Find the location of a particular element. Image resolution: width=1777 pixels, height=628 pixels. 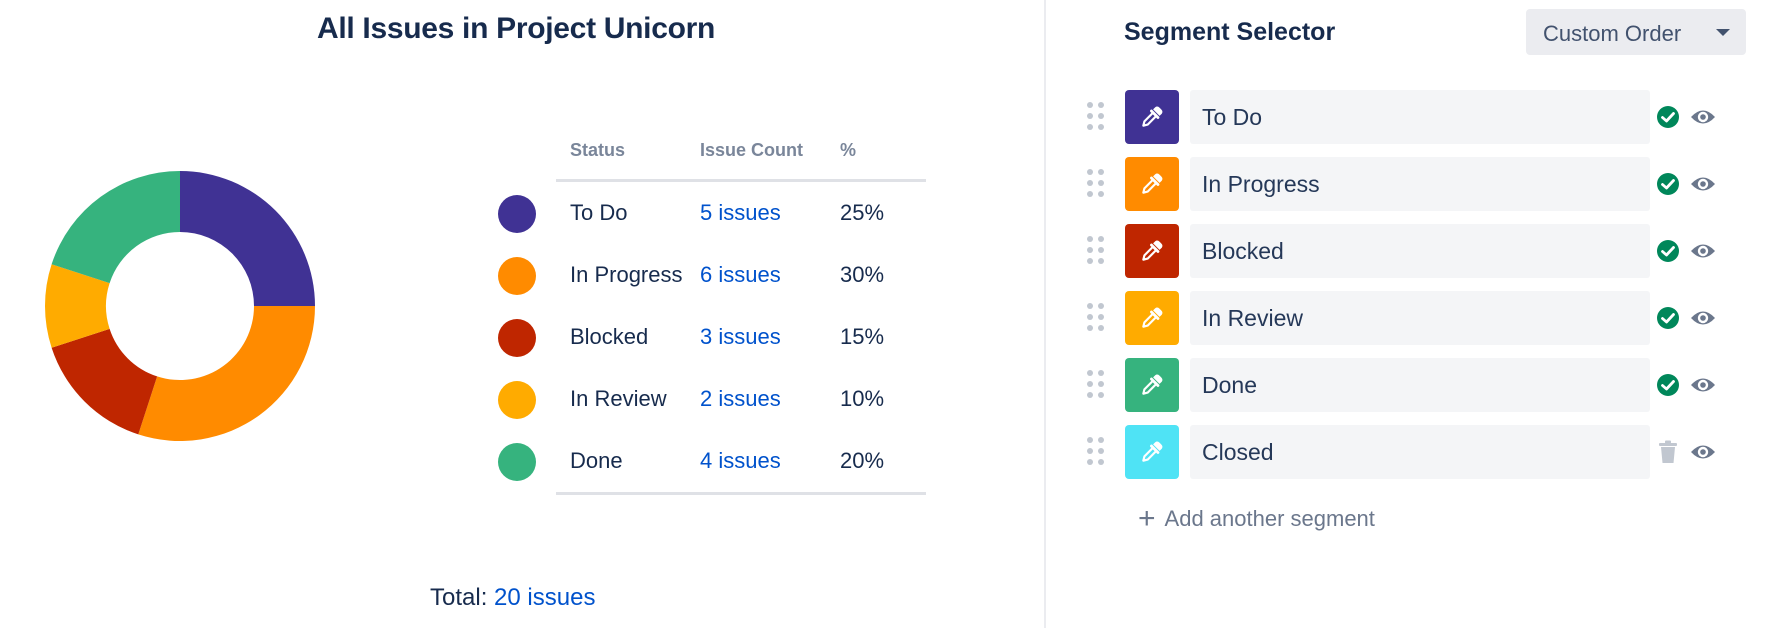

percent-value: 15% is located at coordinates (862, 336).